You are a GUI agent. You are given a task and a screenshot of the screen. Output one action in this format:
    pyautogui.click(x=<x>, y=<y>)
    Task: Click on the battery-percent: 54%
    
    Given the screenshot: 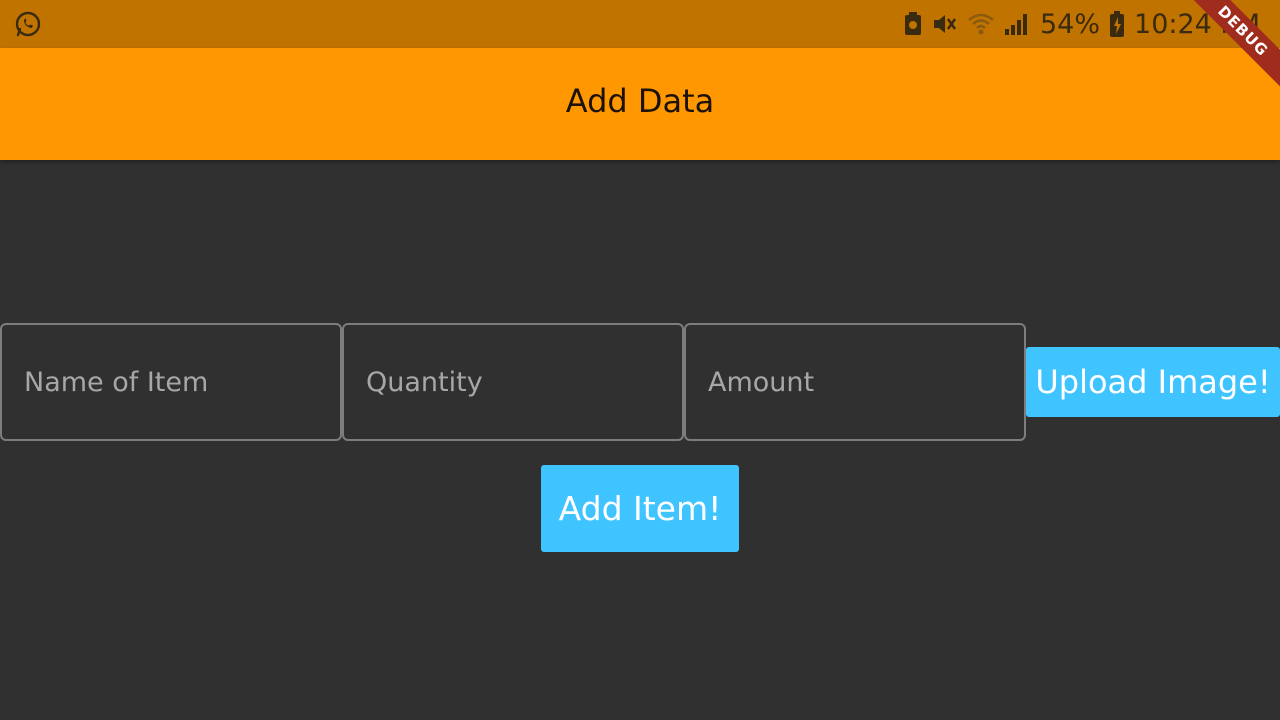 What is the action you would take?
    pyautogui.click(x=1070, y=24)
    